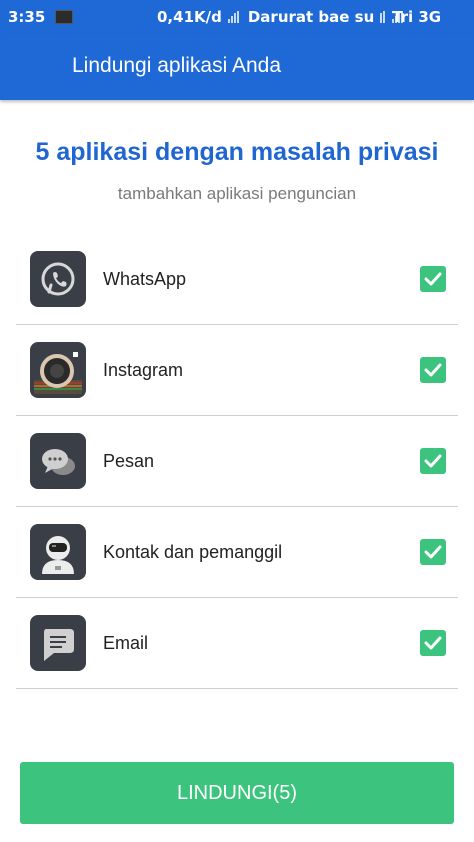 Image resolution: width=474 pixels, height=842 pixels. What do you see at coordinates (383, 17) in the screenshot?
I see `data-transfer-icon` at bounding box center [383, 17].